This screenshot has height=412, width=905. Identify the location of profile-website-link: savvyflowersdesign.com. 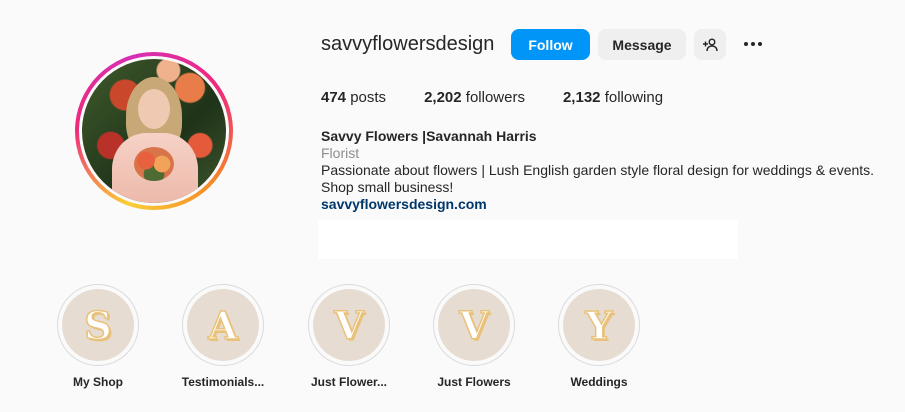
(404, 204).